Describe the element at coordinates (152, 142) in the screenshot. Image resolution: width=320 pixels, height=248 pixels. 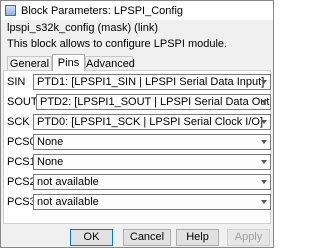
I see `pcs0-dropdown: None` at that location.